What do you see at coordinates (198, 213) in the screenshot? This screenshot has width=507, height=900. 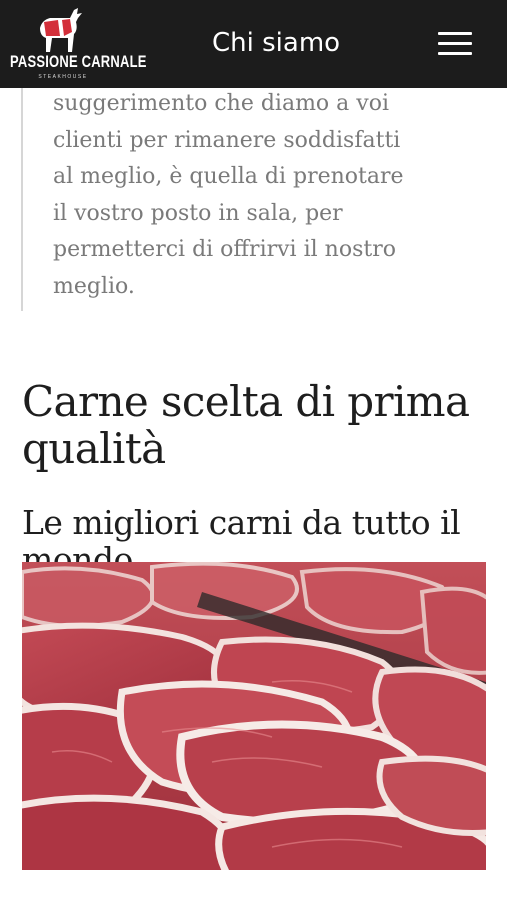 I see `quote-line: il vostro posto in sala, per` at bounding box center [198, 213].